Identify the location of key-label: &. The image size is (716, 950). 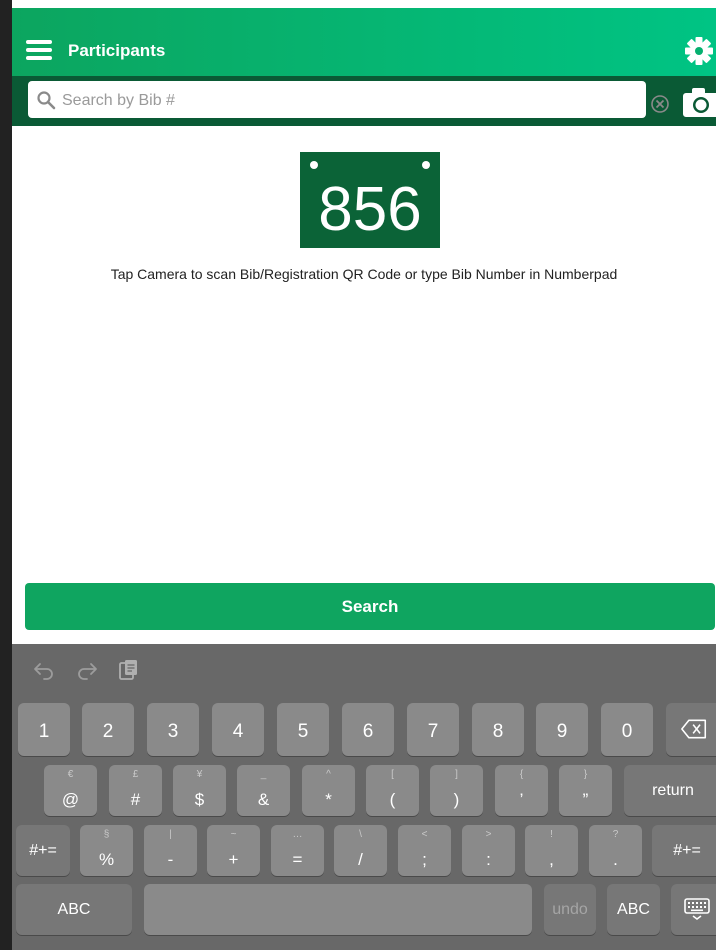
(263, 799).